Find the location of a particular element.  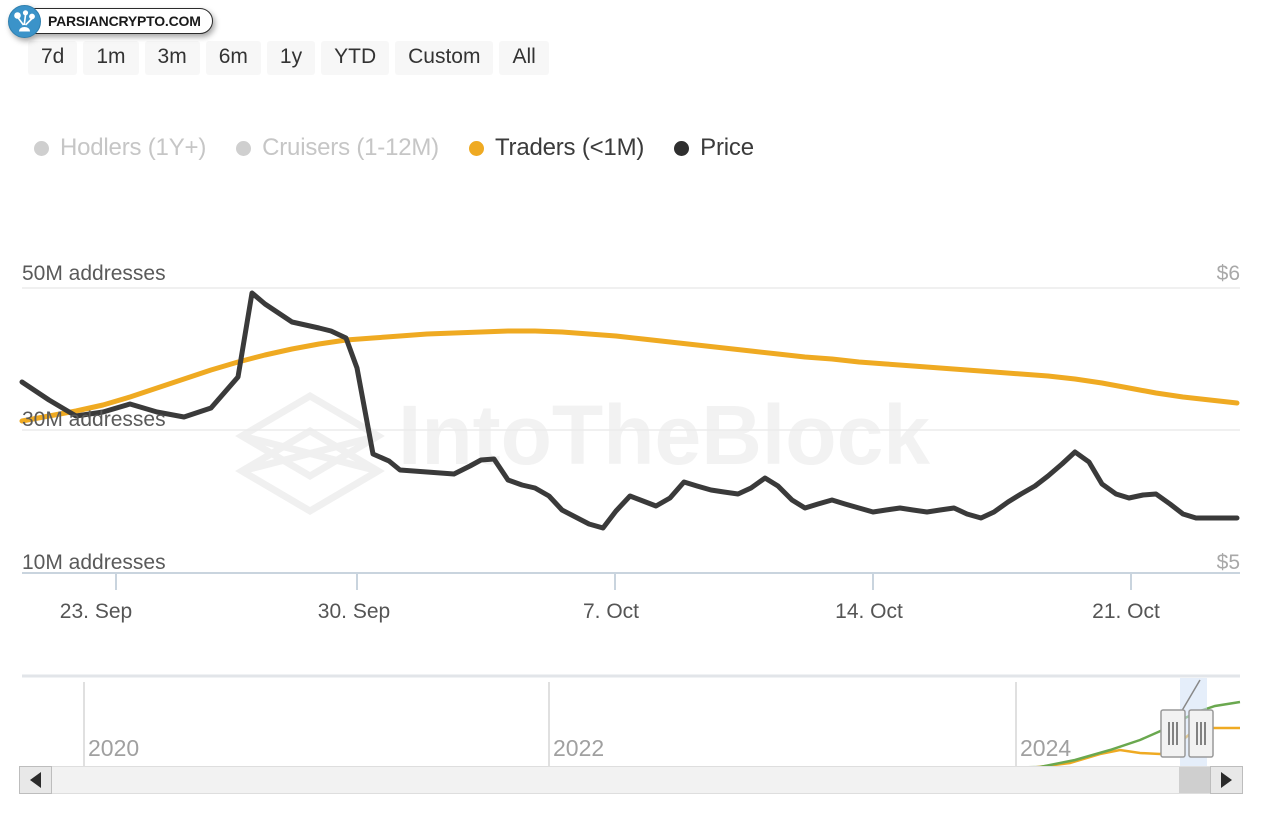

legend-item-traders: Traders (<1M) is located at coordinates (556, 148).